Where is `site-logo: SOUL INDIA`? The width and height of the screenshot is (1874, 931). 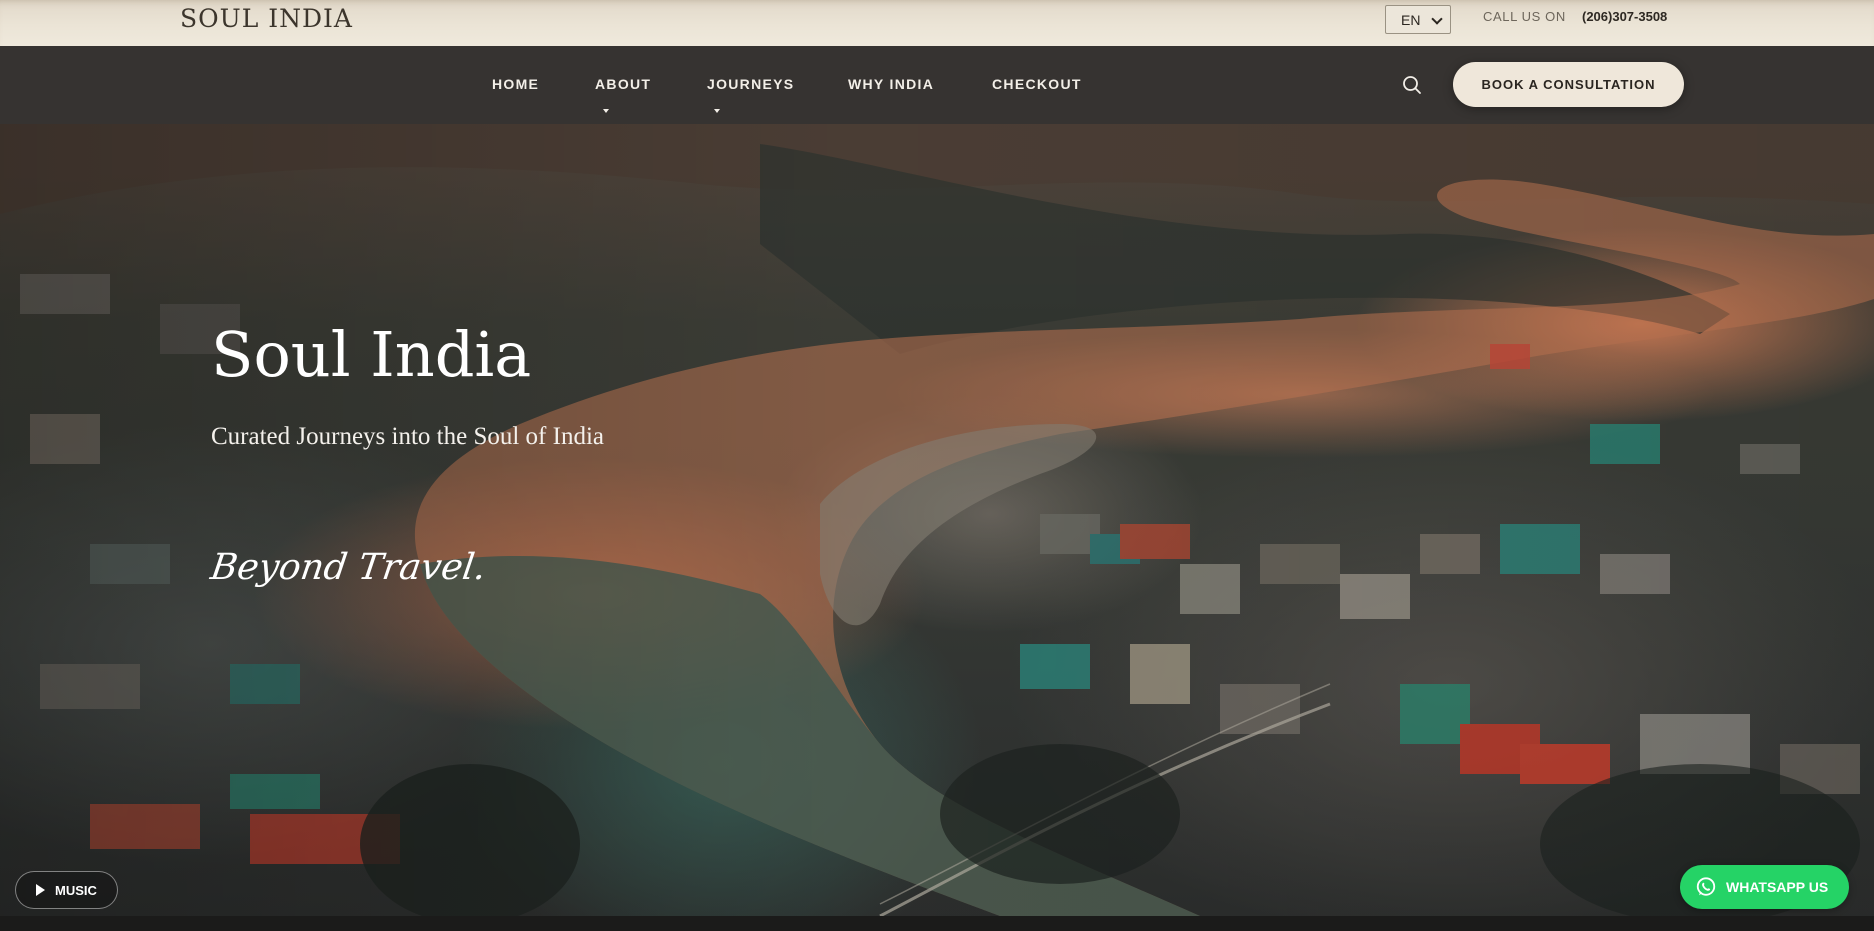 site-logo: SOUL INDIA is located at coordinates (266, 18).